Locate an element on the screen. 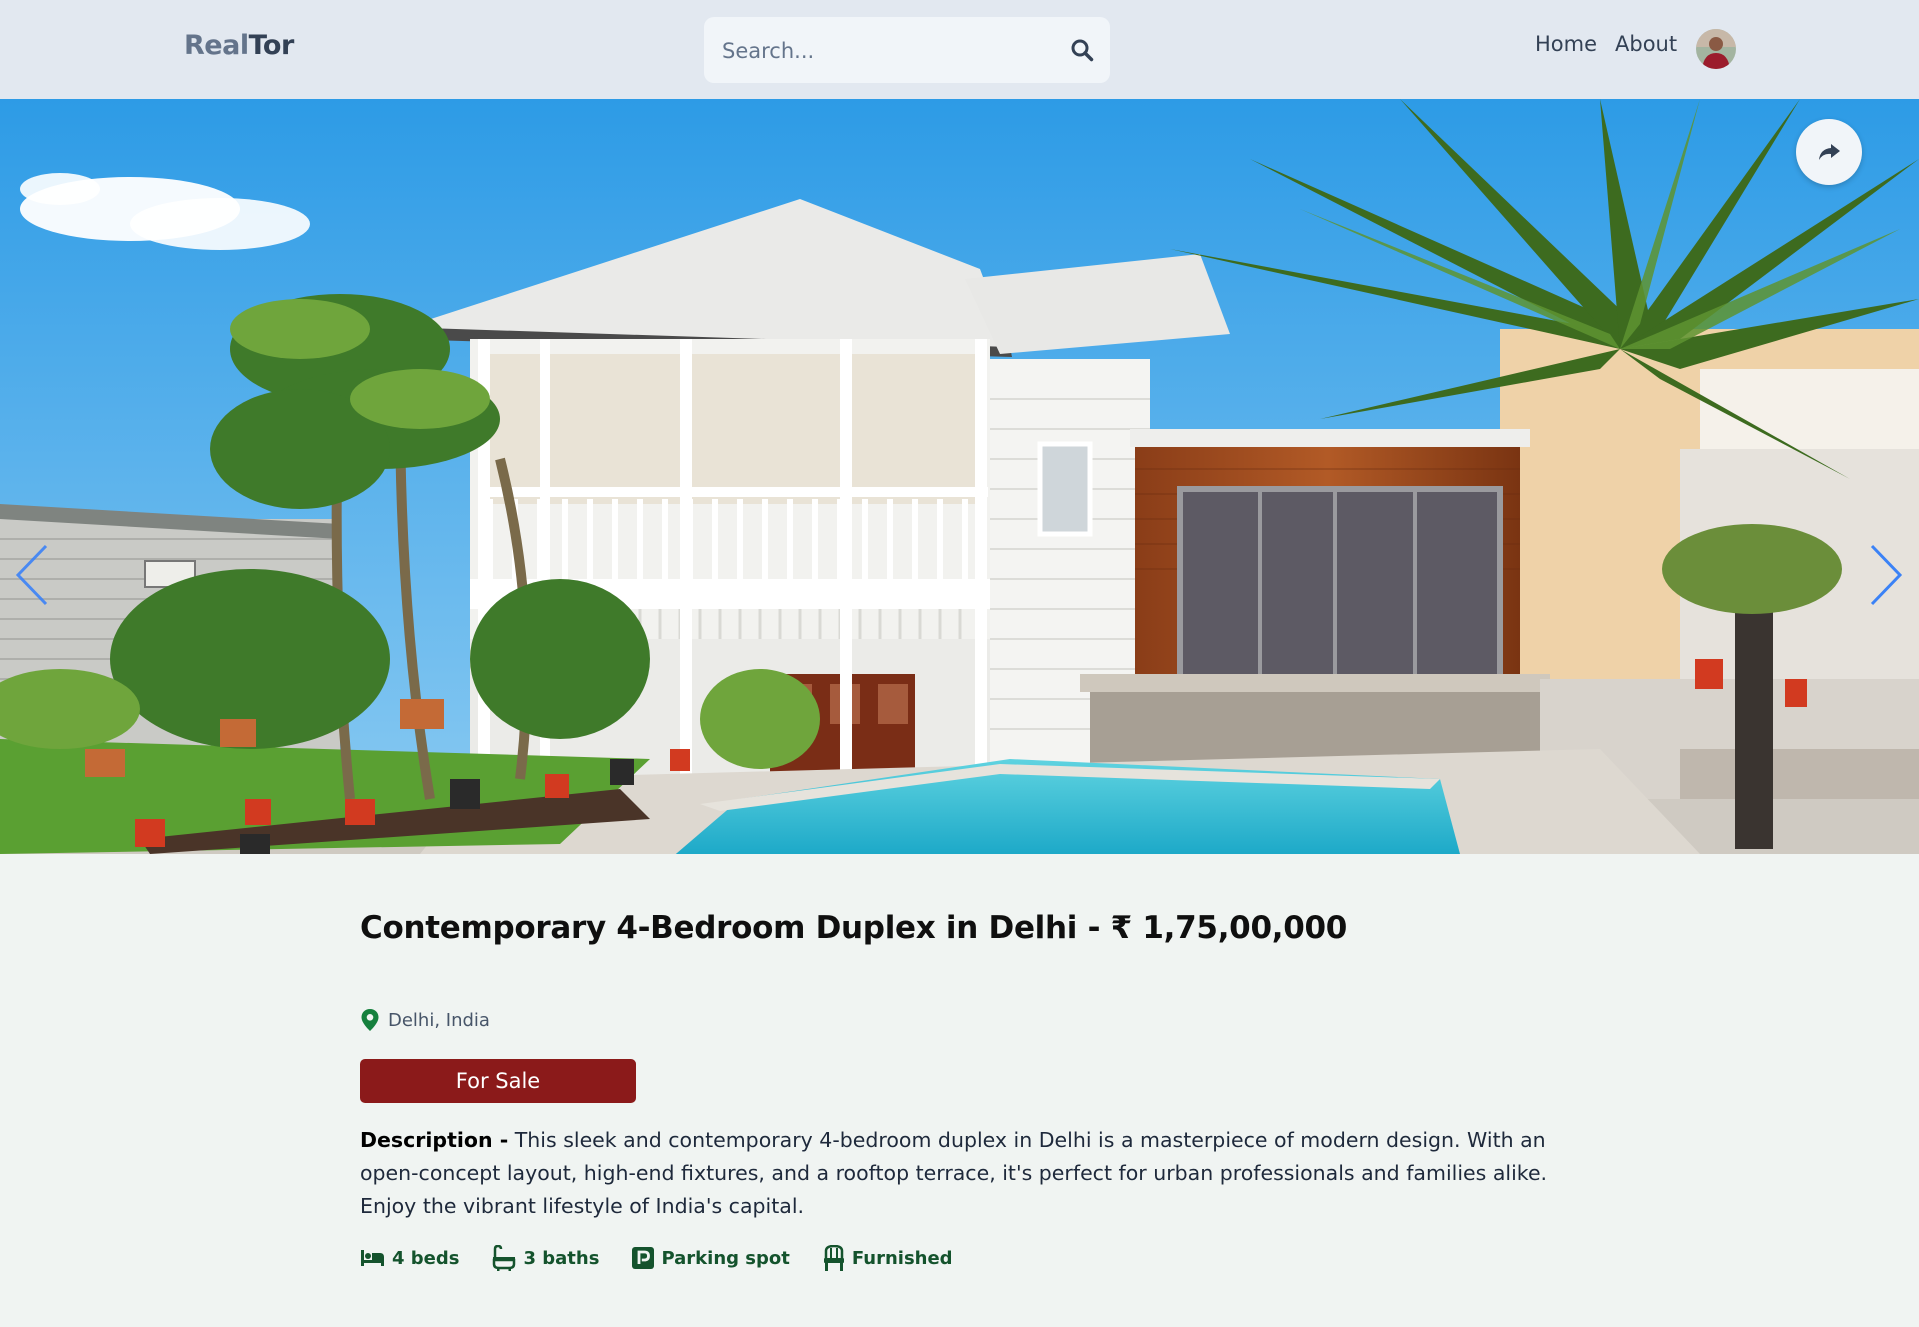 This screenshot has height=1327, width=1919. feature-beds: 4 beds is located at coordinates (409, 1258).